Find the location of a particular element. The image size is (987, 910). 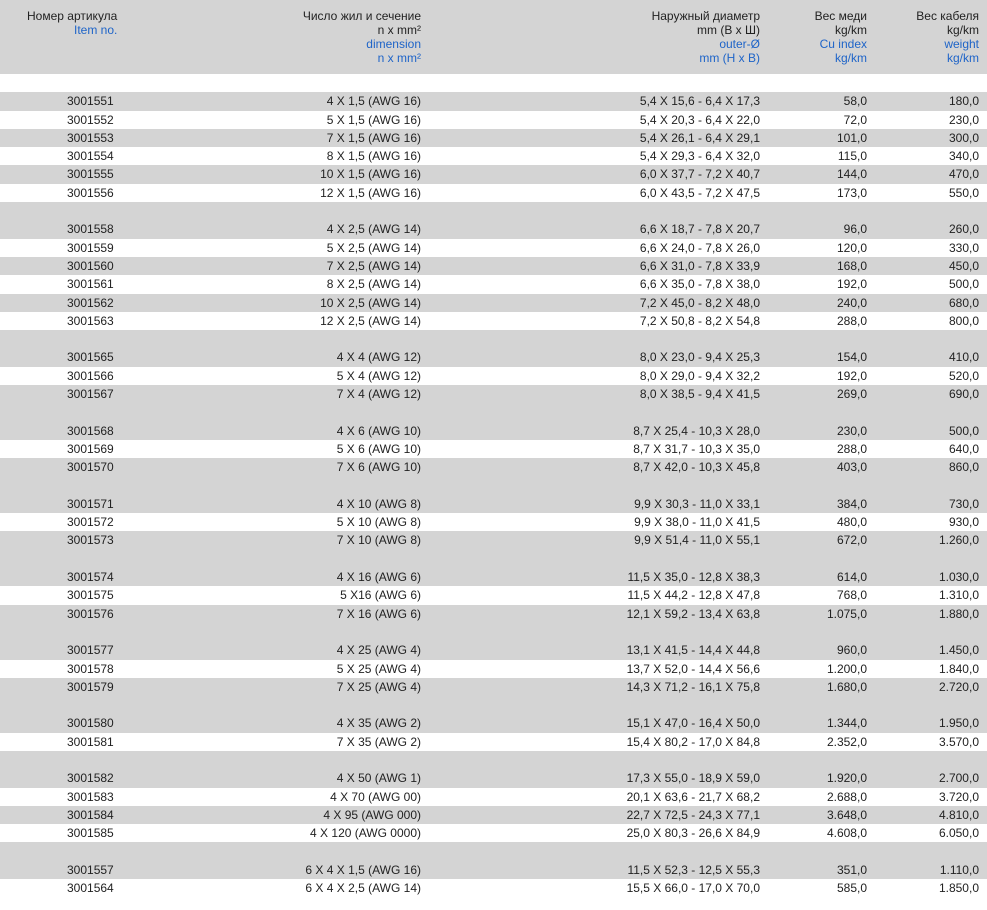

item-number-cell: 3001559 is located at coordinates (90, 247).